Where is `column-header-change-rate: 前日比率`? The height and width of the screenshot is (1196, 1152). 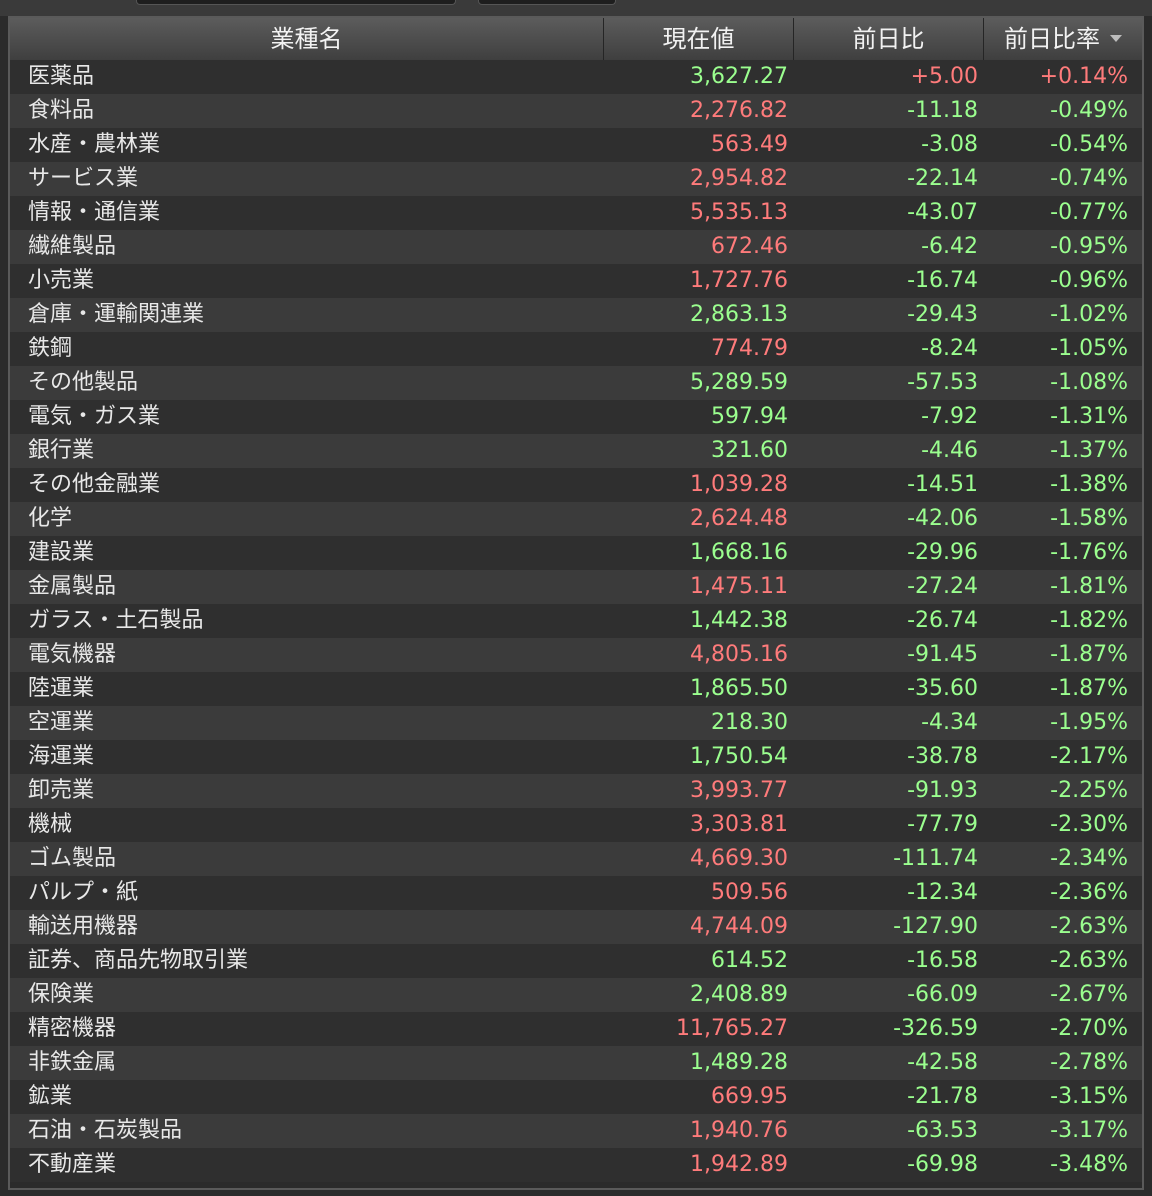 column-header-change-rate: 前日比率 is located at coordinates (1063, 39).